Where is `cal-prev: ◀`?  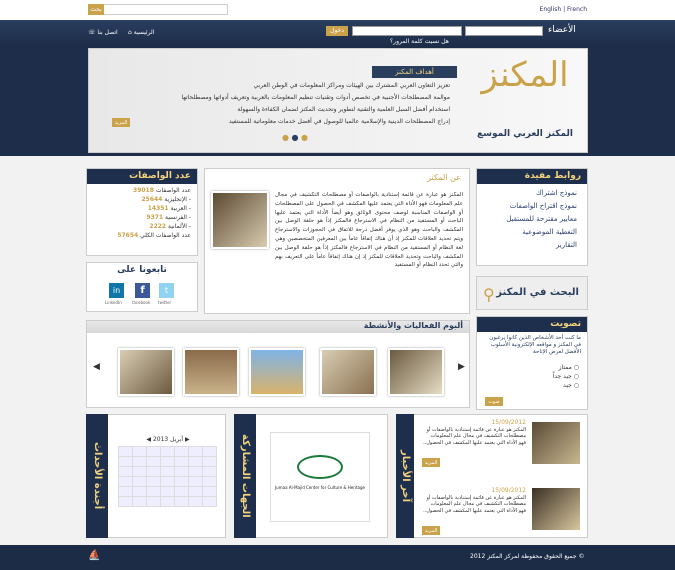
cal-prev: ◀ is located at coordinates (148, 439).